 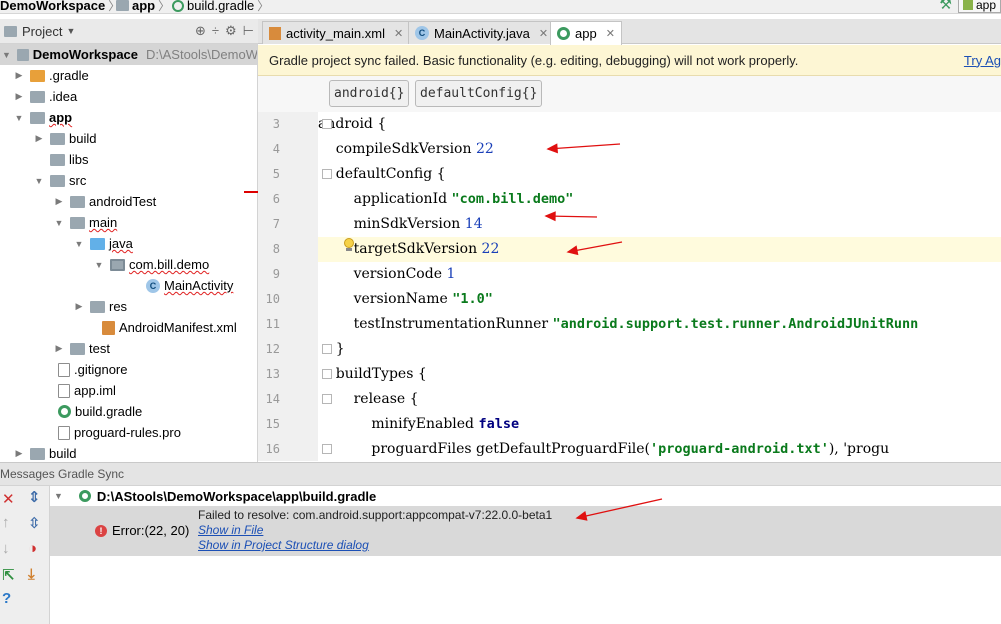 I want to click on tree-item-build: ▶ build, so click(x=128, y=138).